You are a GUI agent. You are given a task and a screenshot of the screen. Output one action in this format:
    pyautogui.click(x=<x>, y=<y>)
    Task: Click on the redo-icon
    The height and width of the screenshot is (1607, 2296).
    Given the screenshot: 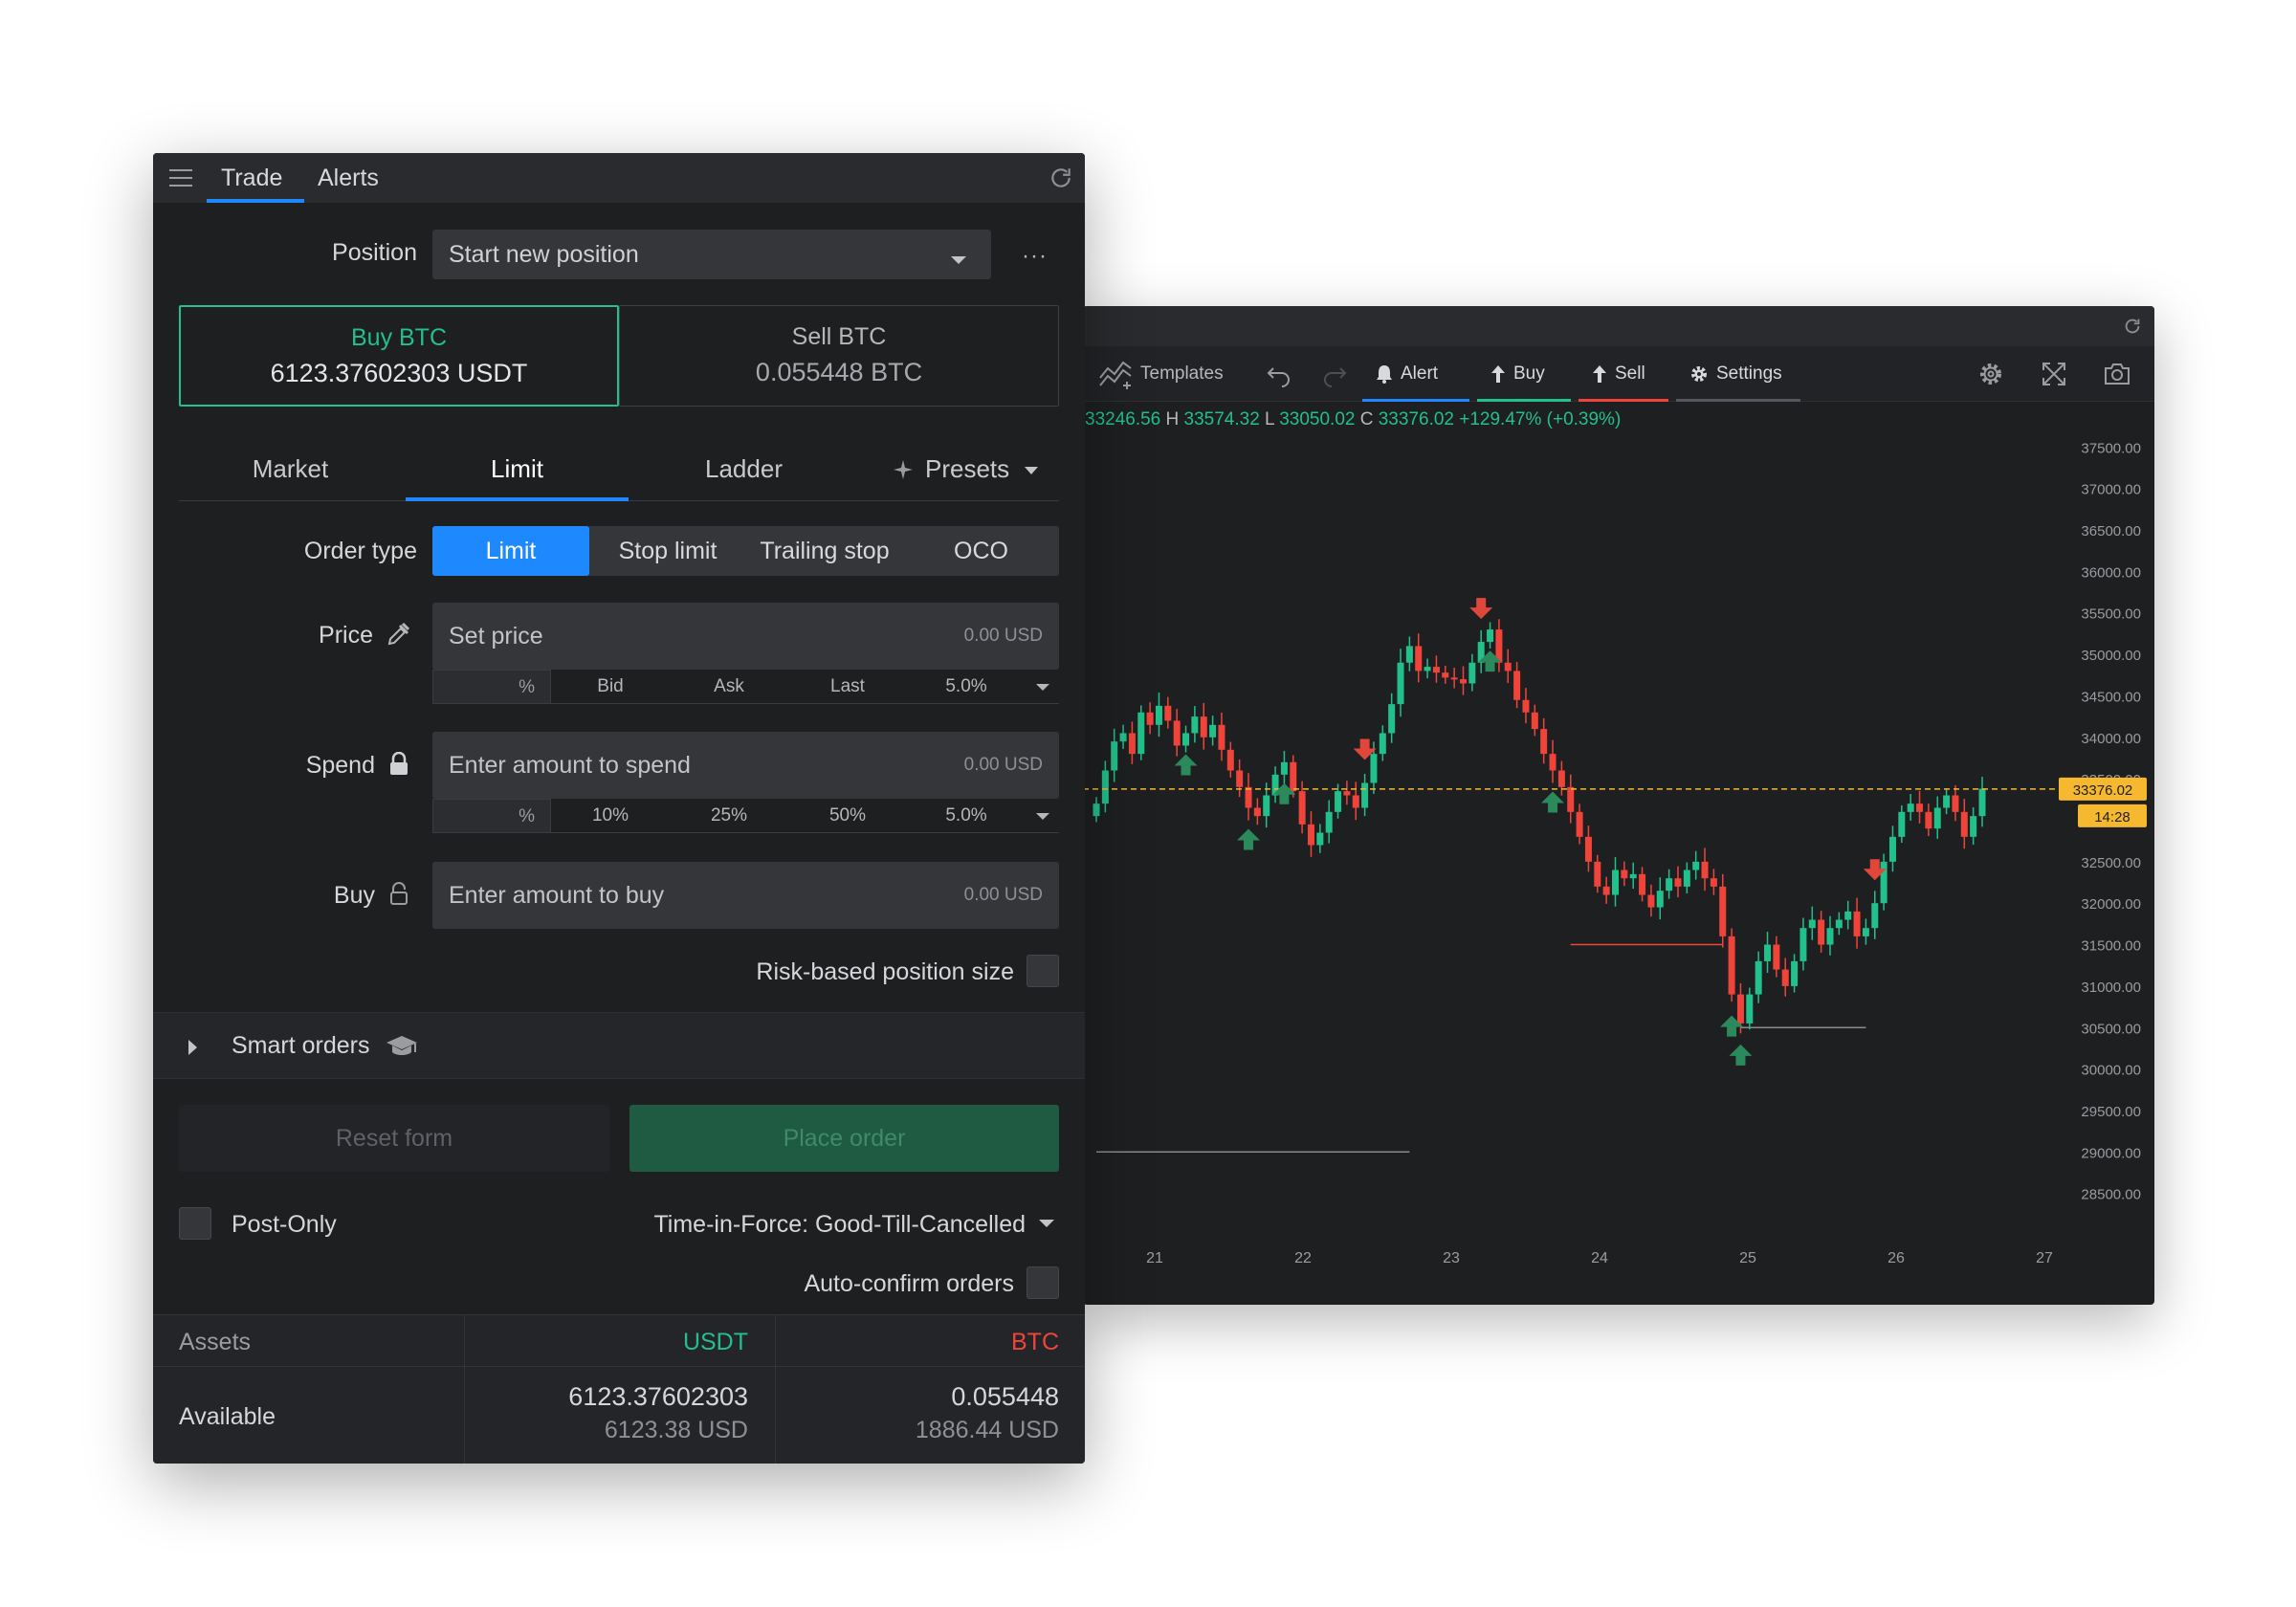 What is the action you would take?
    pyautogui.click(x=1335, y=374)
    